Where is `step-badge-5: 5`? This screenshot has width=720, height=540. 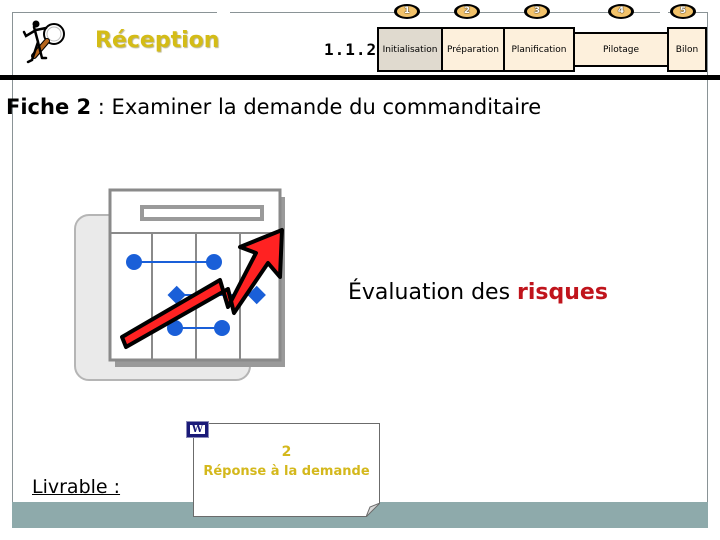 step-badge-5: 5 is located at coordinates (683, 11).